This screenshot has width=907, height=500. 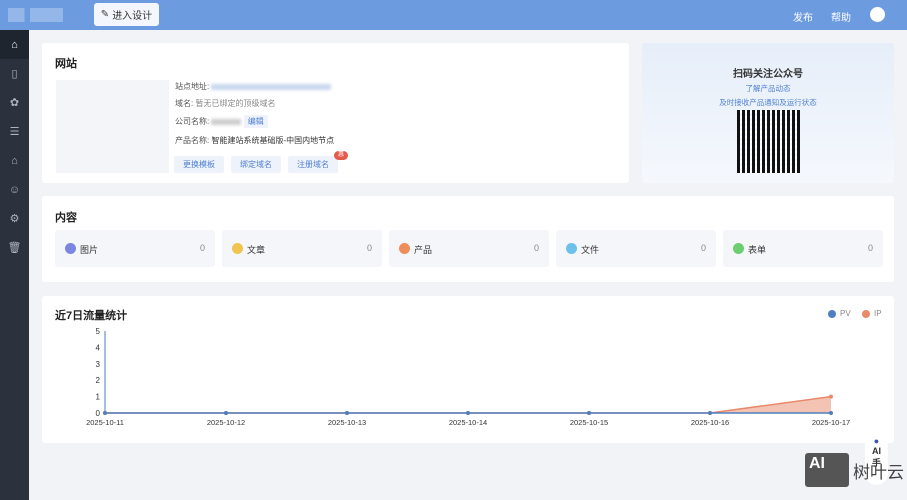 I want to click on publish-link: 发布, so click(x=803, y=16).